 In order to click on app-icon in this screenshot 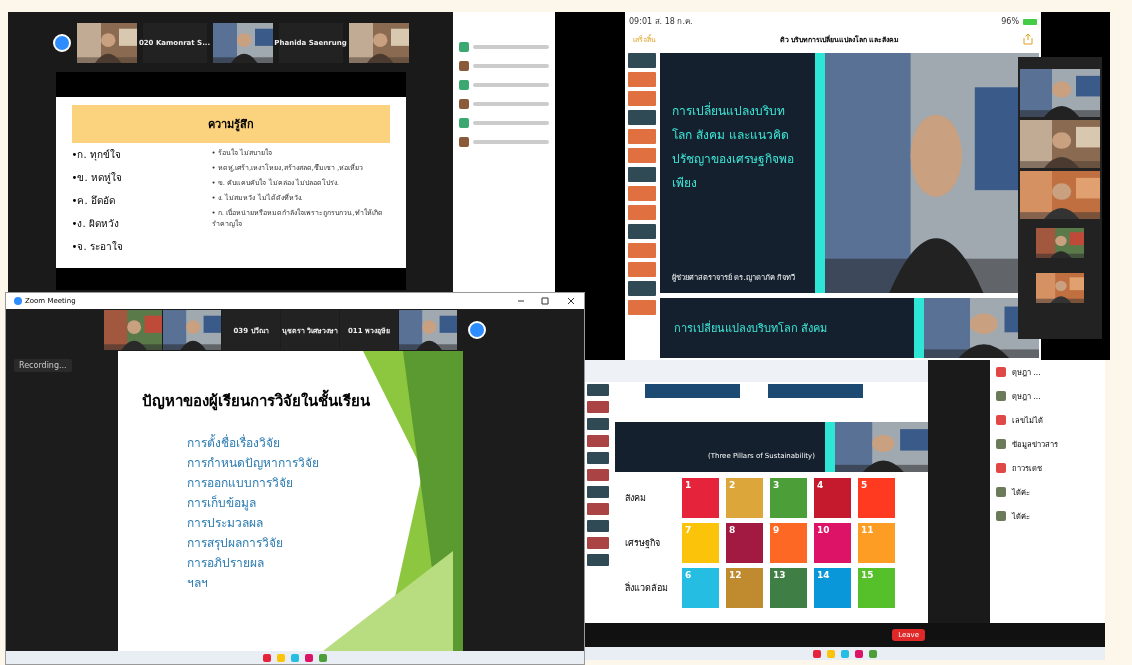, I will do `click(18, 301)`.